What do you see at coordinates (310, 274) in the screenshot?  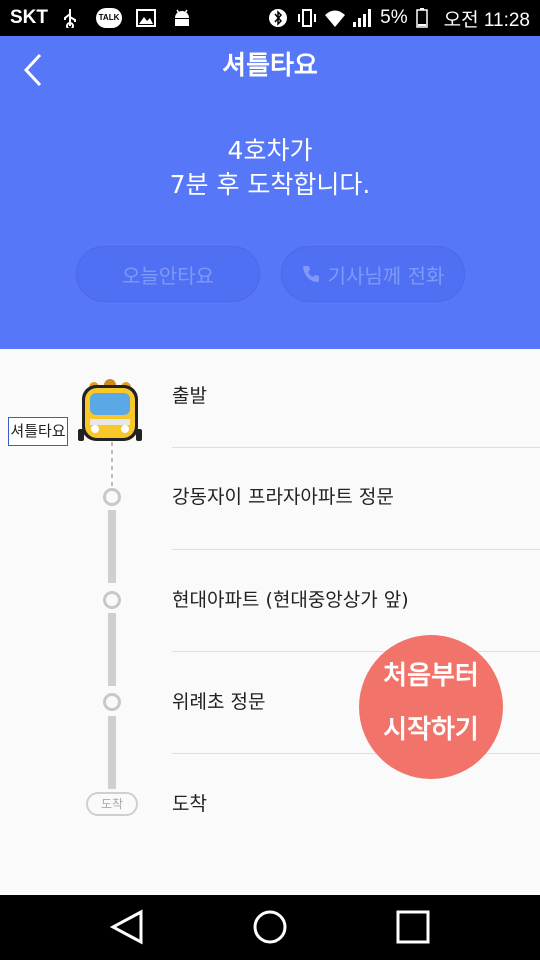 I see `phone-icon` at bounding box center [310, 274].